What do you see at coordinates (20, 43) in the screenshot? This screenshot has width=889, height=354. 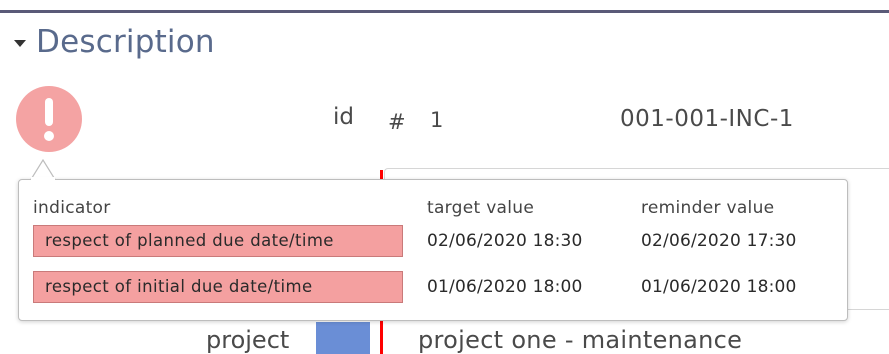 I see `caret-down-icon` at bounding box center [20, 43].